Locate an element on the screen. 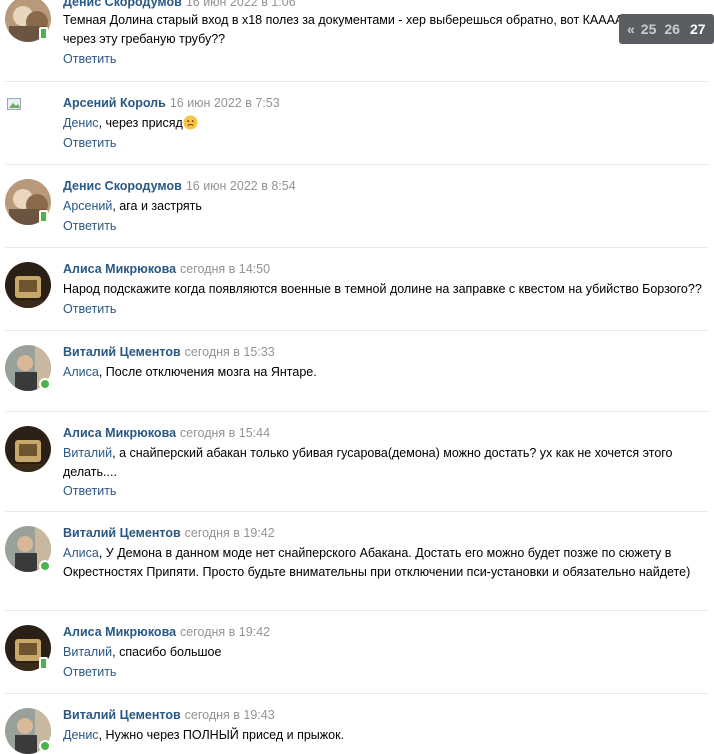  comment-date: сегодня в 15:44 is located at coordinates (225, 433).